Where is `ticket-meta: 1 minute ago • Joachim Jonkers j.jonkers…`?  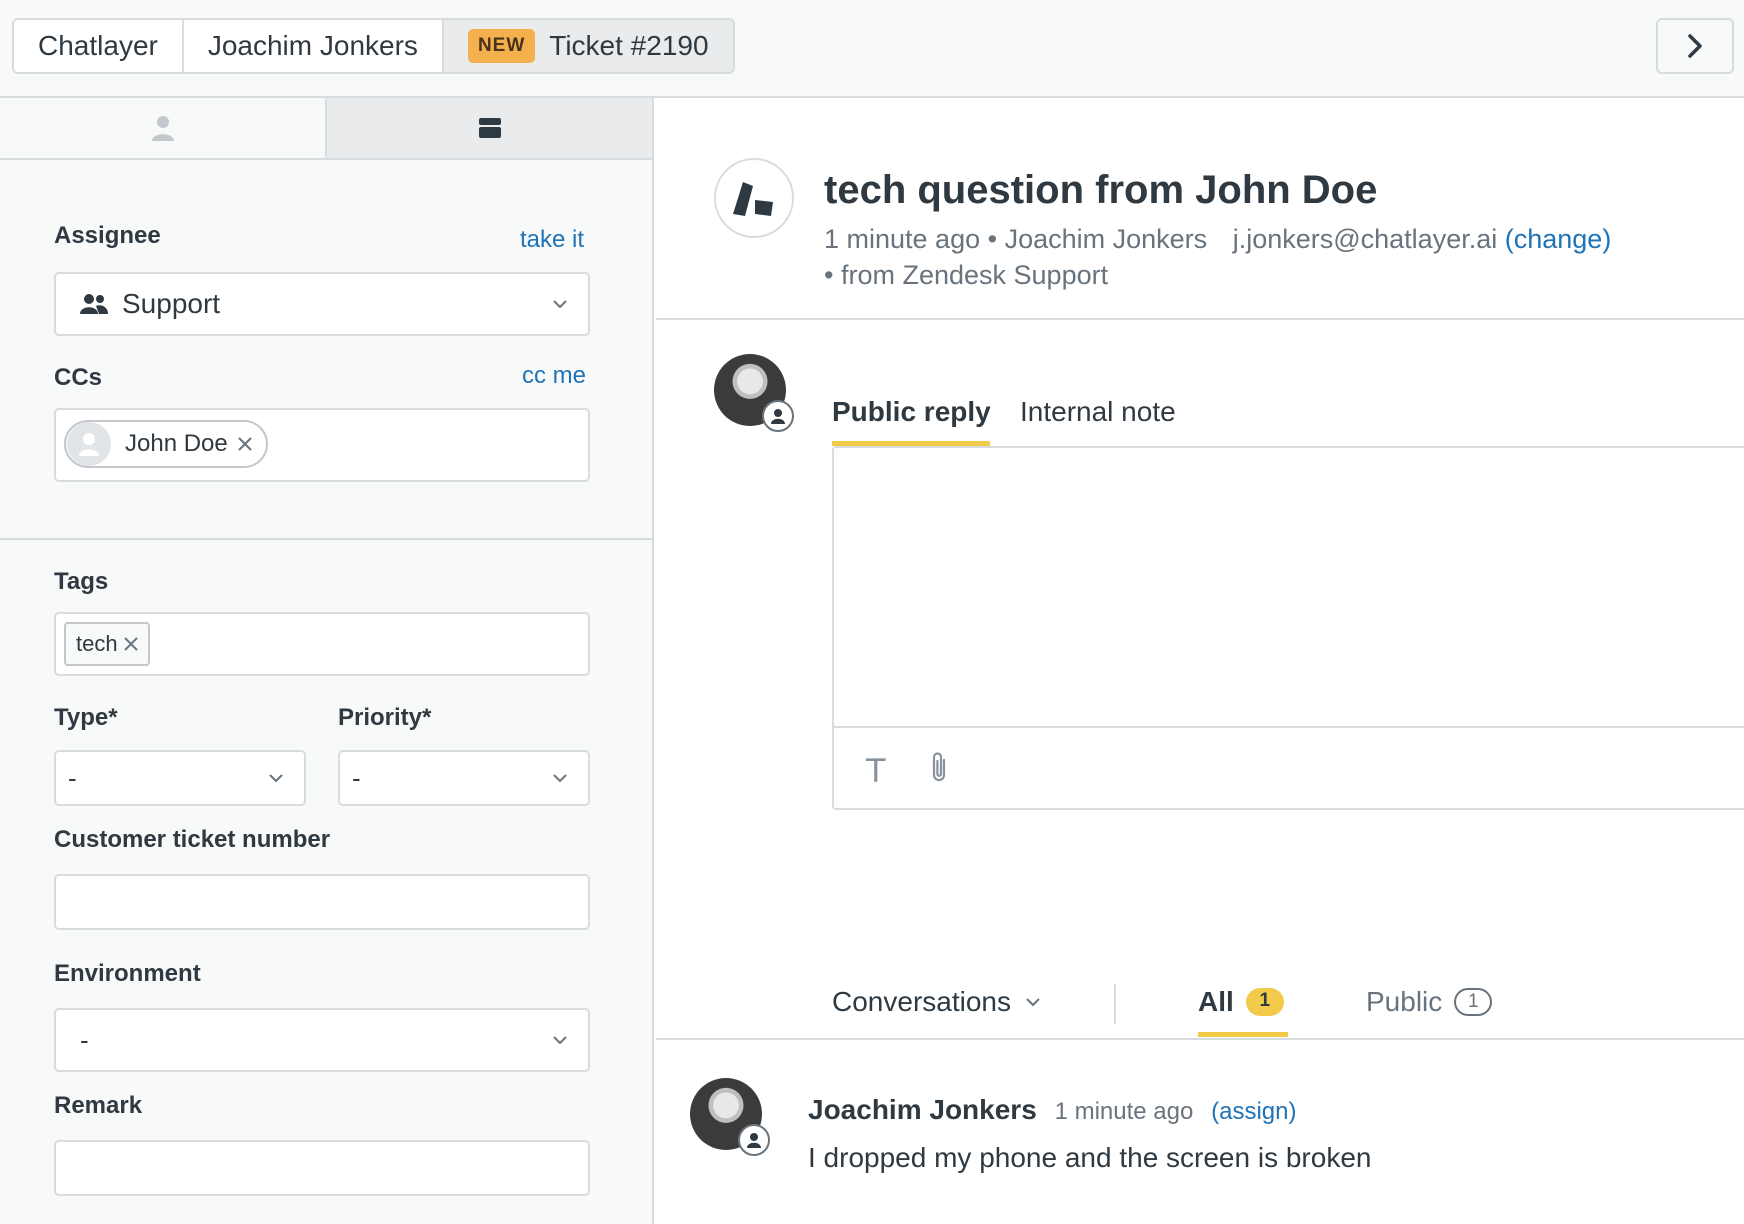 ticket-meta: 1 minute ago • Joachim Jonkers j.jonkers… is located at coordinates (1217, 239).